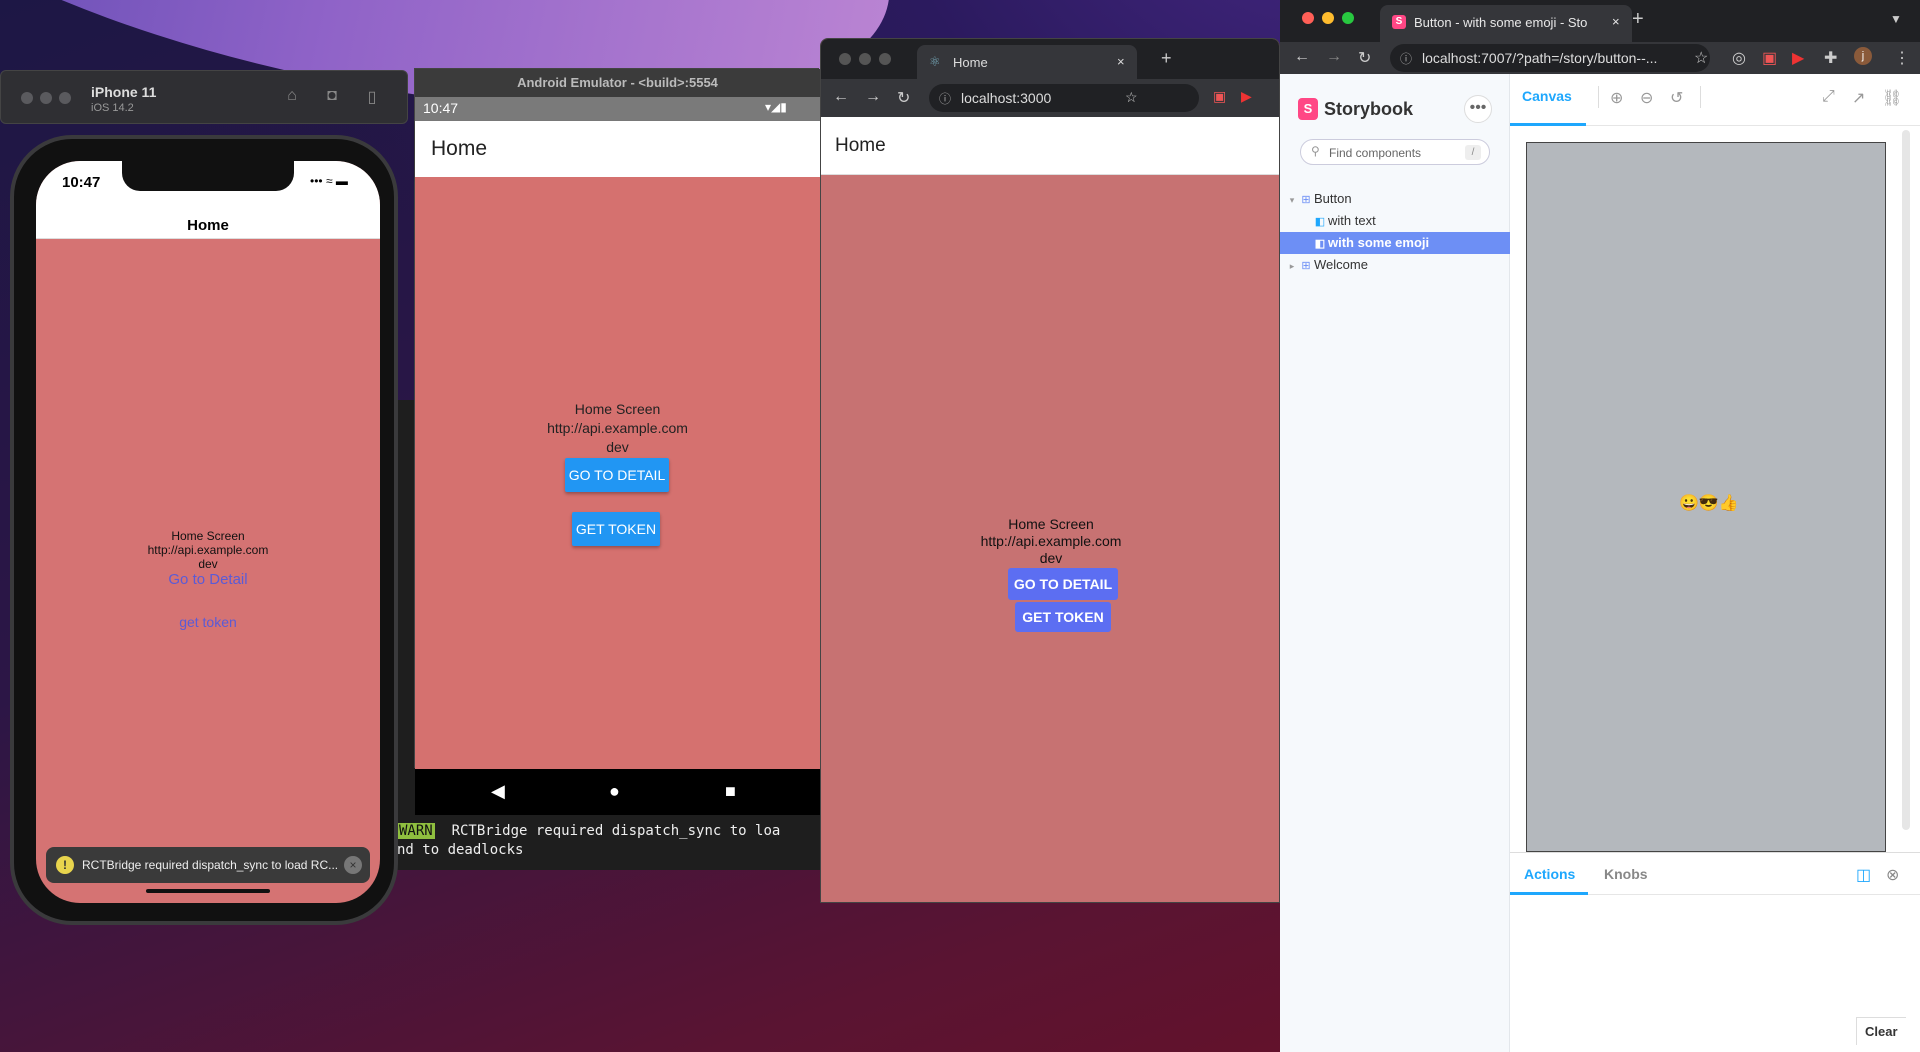 The width and height of the screenshot is (1920, 1052). I want to click on sb-tree-with-text: ◧ with text, so click(1395, 221).